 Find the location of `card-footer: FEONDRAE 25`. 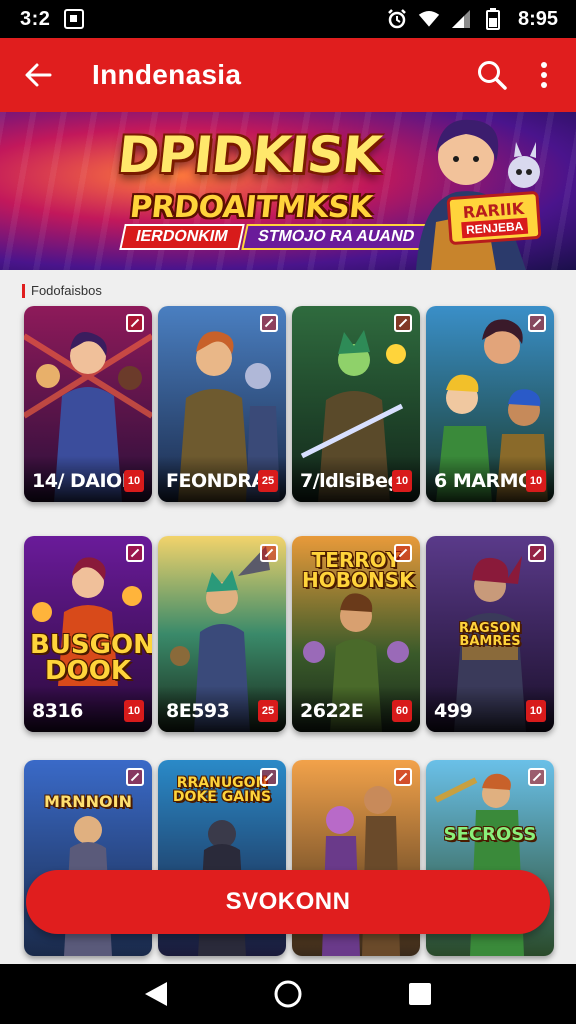

card-footer: FEONDRAE 25 is located at coordinates (222, 479).